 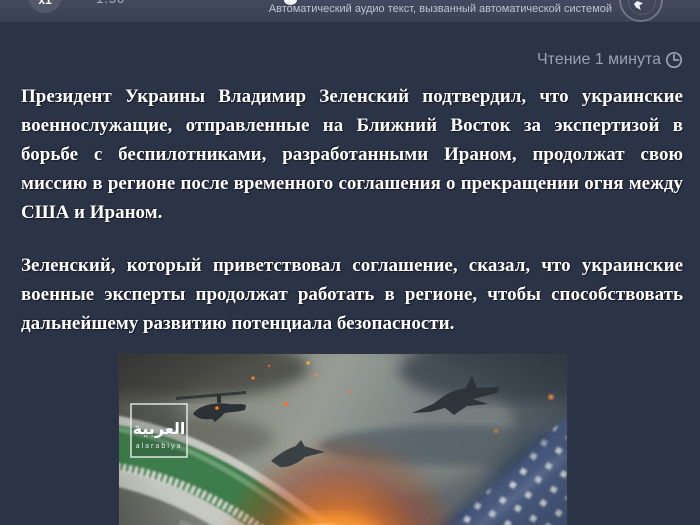 I want to click on alarabiya-logo-arabic: العربية, so click(x=159, y=428).